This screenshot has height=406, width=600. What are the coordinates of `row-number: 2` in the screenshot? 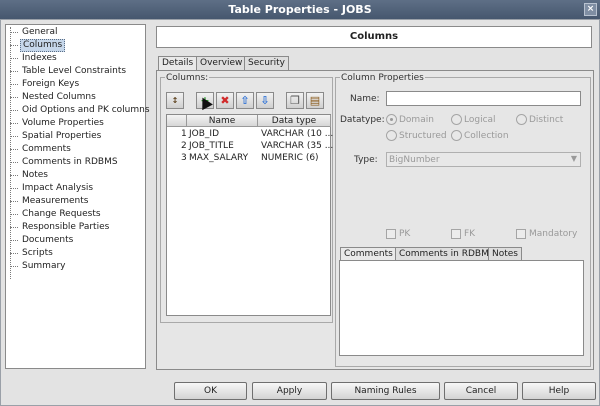 It's located at (184, 146).